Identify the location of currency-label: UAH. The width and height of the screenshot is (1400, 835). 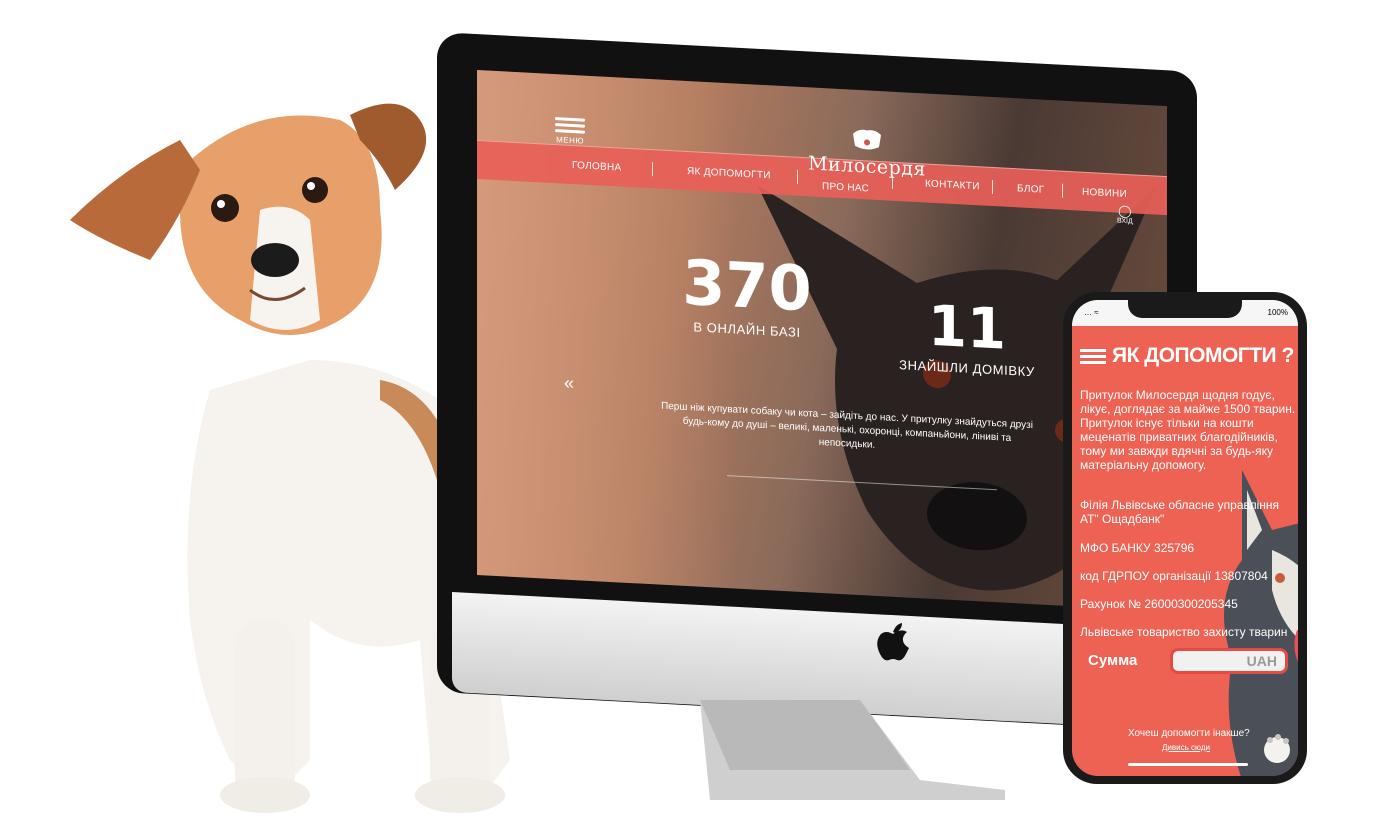
(1261, 661).